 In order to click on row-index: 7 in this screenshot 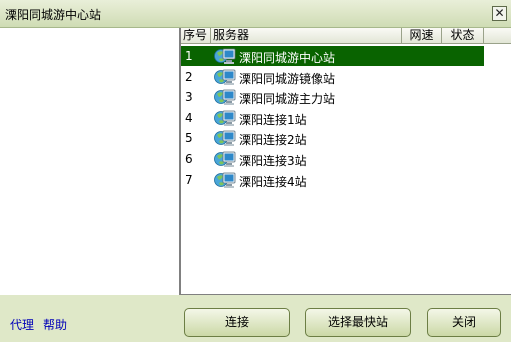, I will do `click(189, 179)`.